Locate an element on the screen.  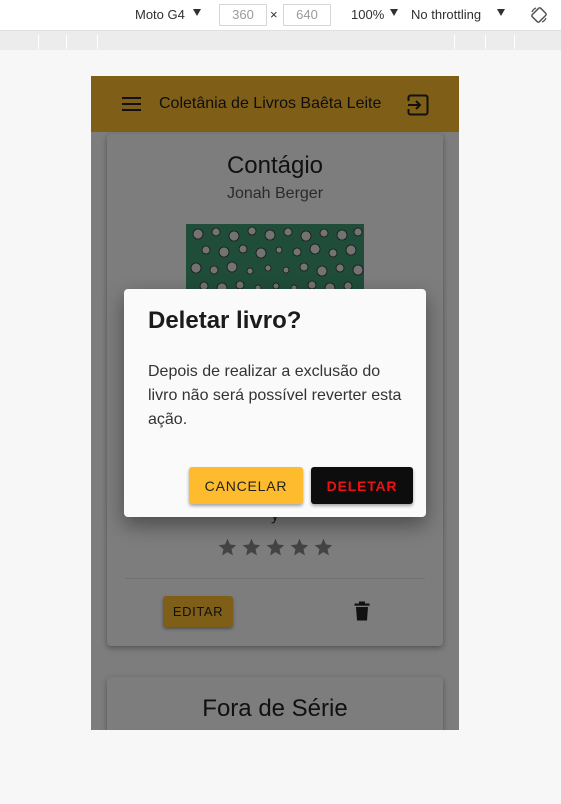
throttling-caret-icon is located at coordinates (501, 12).